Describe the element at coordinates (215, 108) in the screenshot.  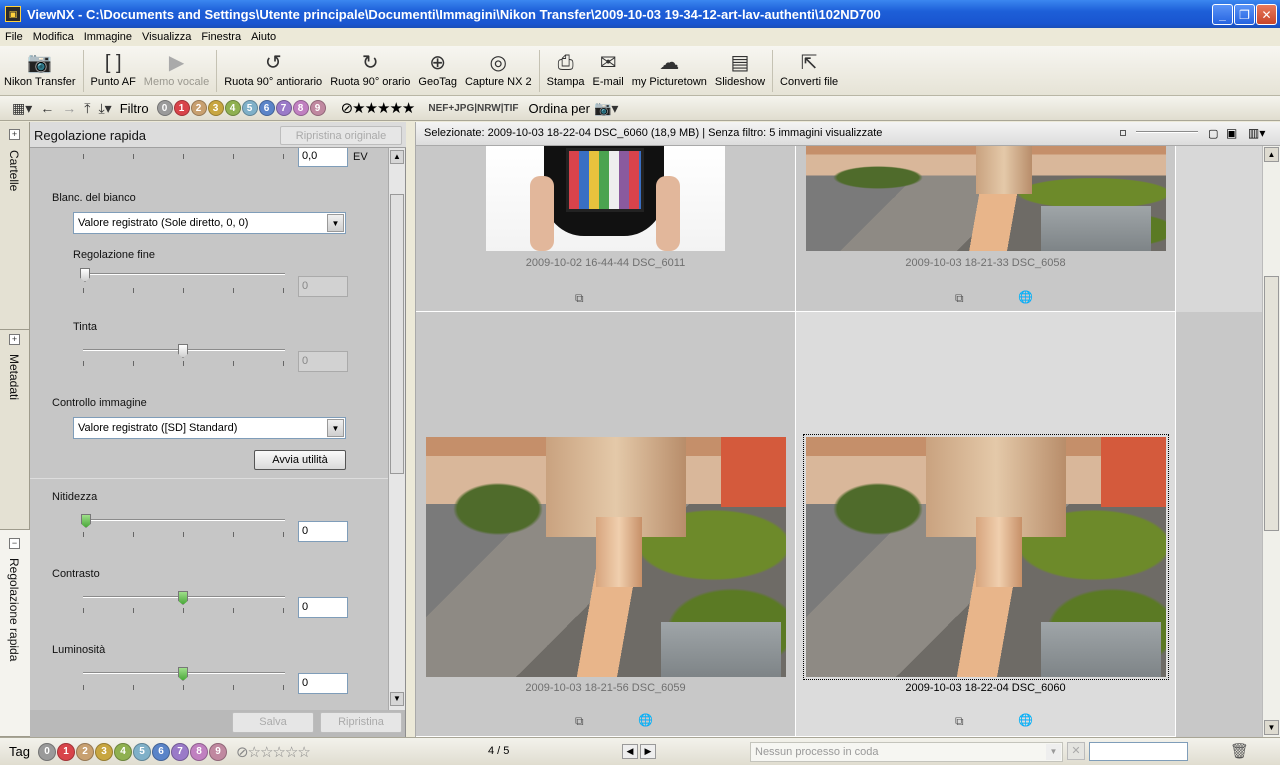
I see `filter-label-3: 3` at that location.